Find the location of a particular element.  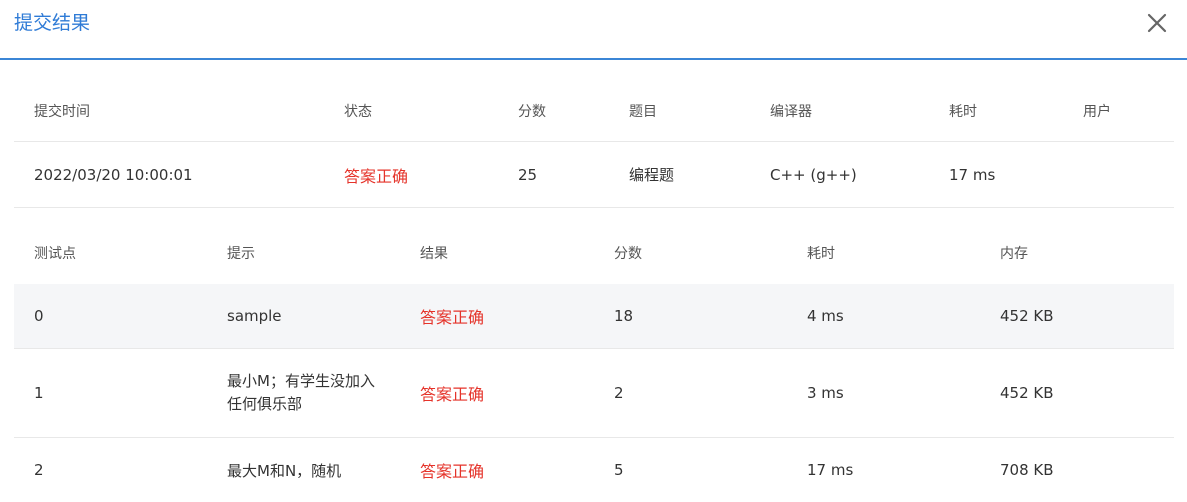

compiler-name: C++ (g++) is located at coordinates (813, 174).